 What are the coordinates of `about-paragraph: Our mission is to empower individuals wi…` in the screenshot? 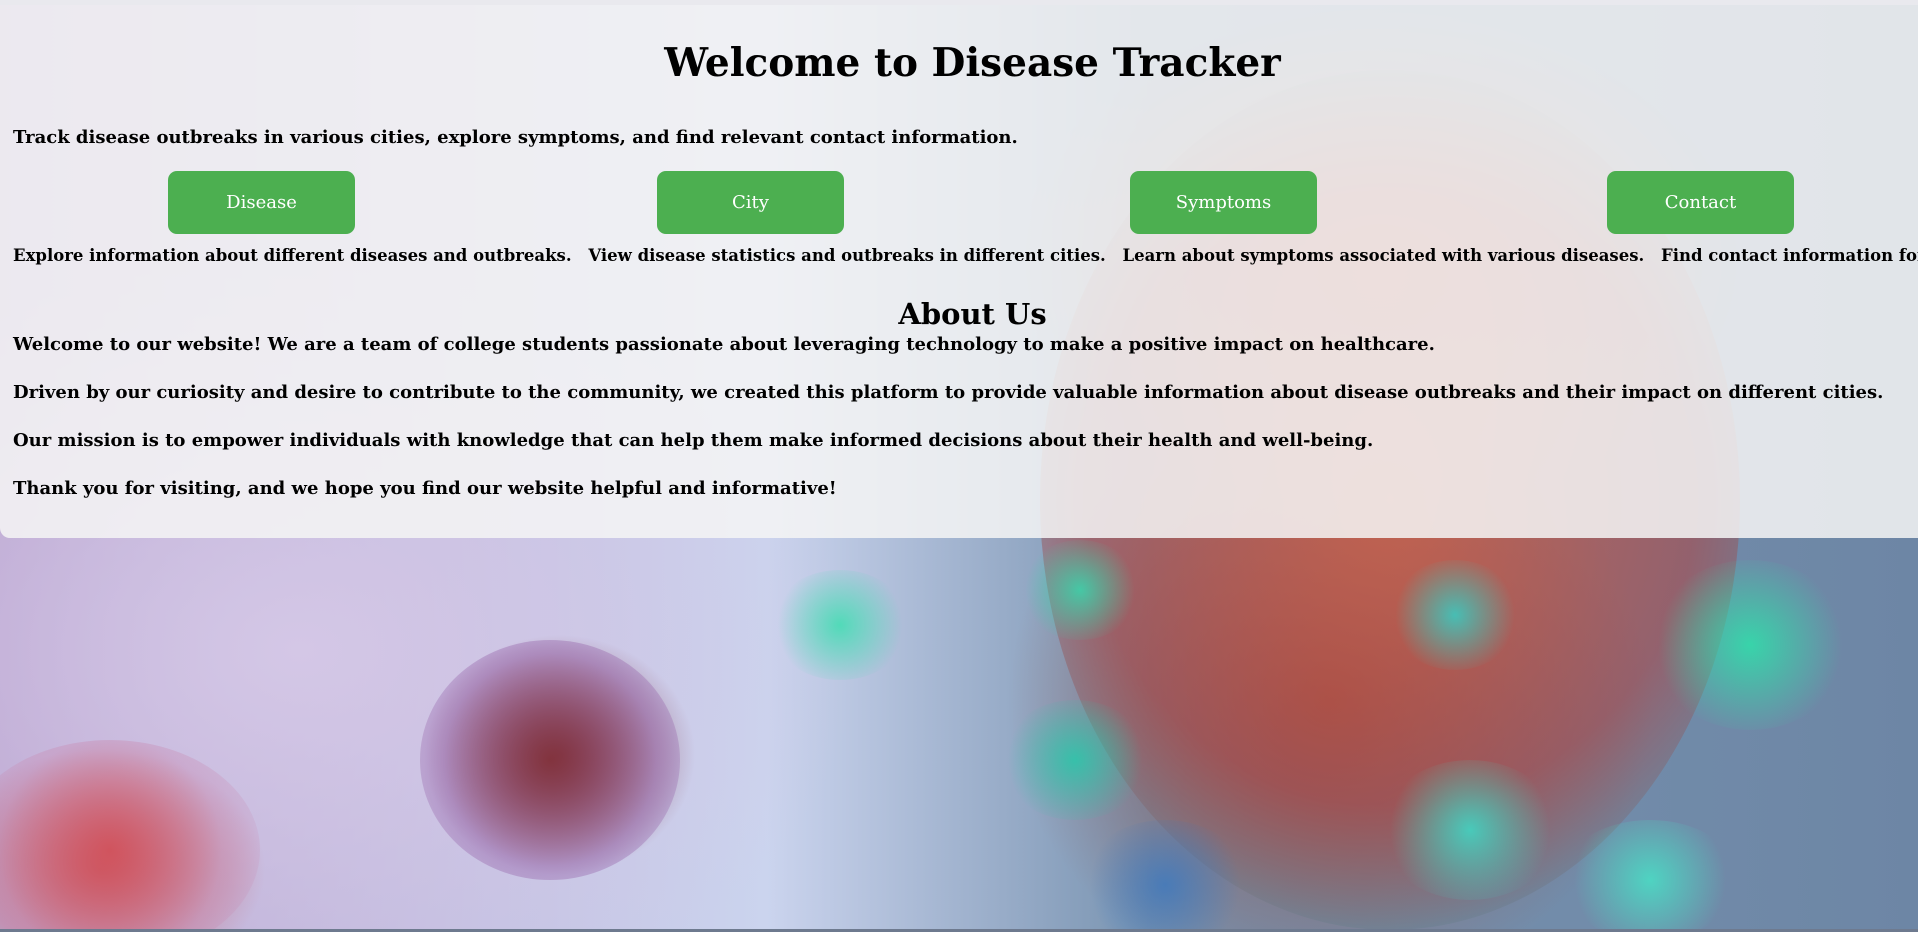 It's located at (693, 440).